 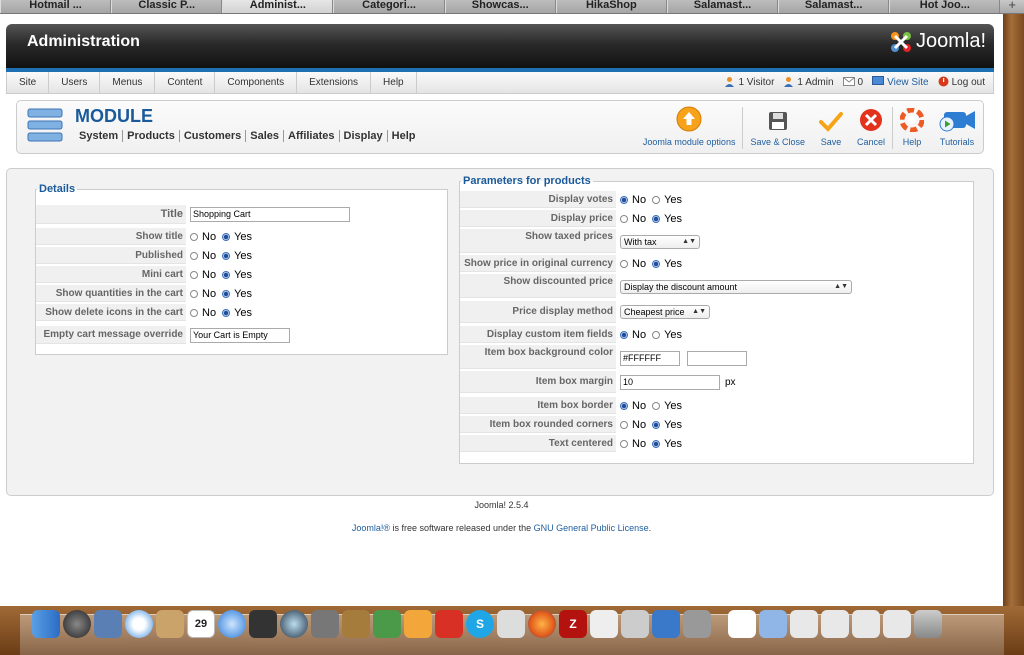 What do you see at coordinates (394, 82) in the screenshot?
I see `menu-help: Help` at bounding box center [394, 82].